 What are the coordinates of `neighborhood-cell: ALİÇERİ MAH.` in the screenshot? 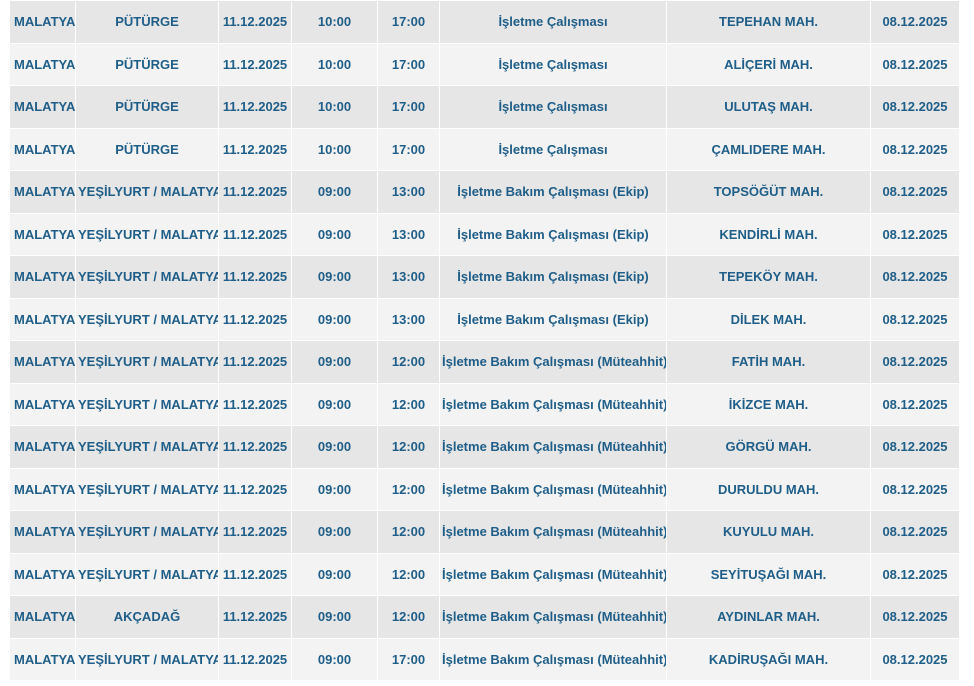 It's located at (768, 64).